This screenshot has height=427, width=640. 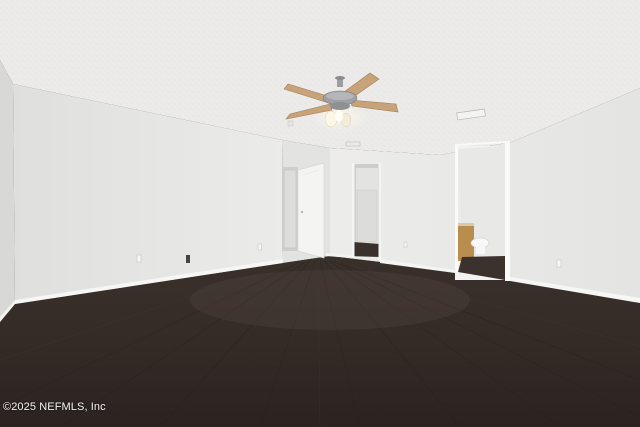 I want to click on cable-jack, so click(x=188, y=259).